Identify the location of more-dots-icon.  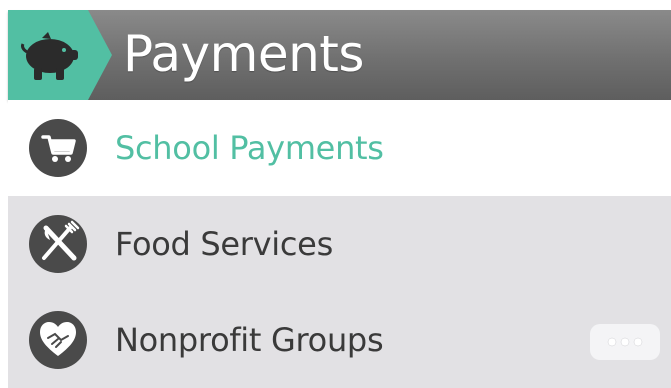
(625, 342).